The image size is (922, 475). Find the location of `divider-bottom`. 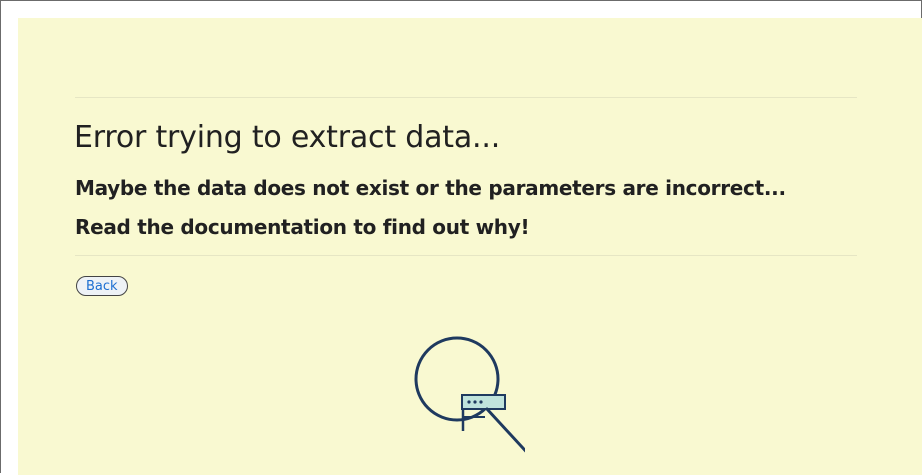

divider-bottom is located at coordinates (466, 255).